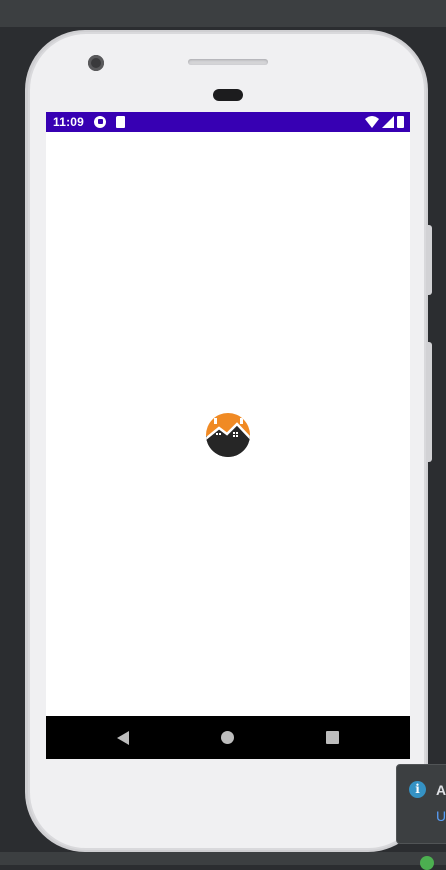  Describe the element at coordinates (223, 858) in the screenshot. I see `ide-bottom-bar` at that location.